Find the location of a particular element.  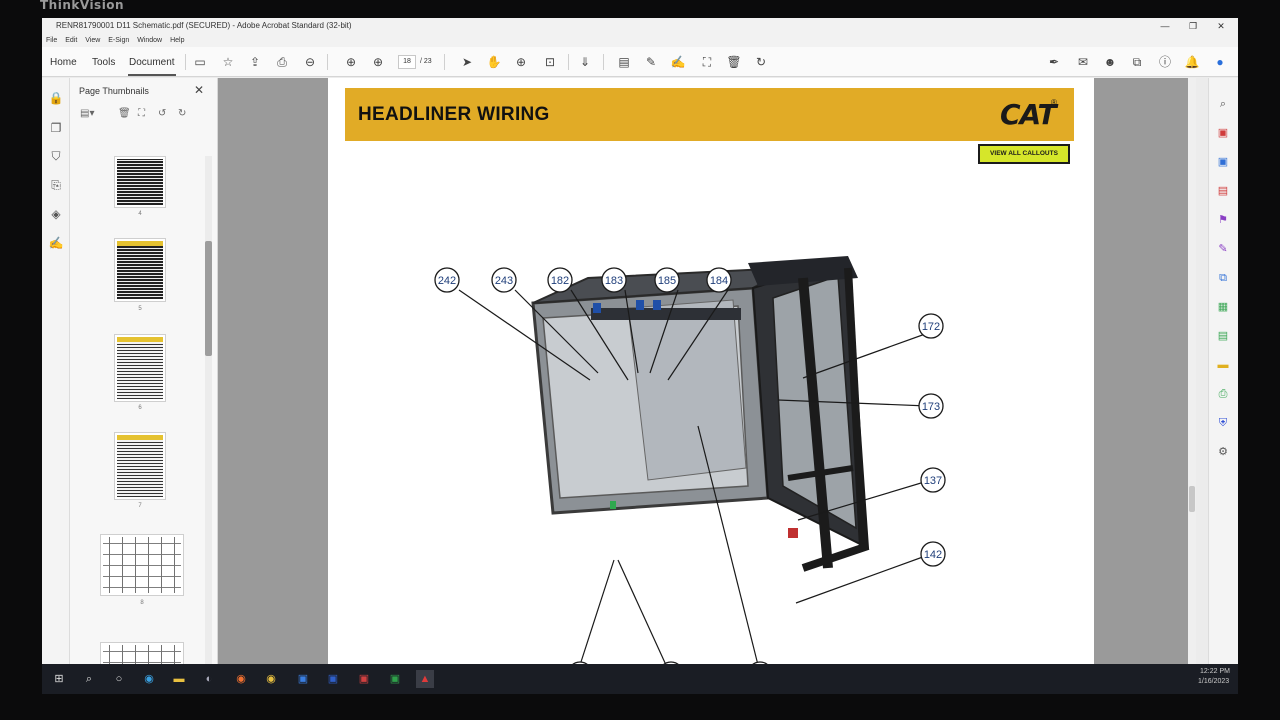

callout-243: 243 is located at coordinates (504, 280).